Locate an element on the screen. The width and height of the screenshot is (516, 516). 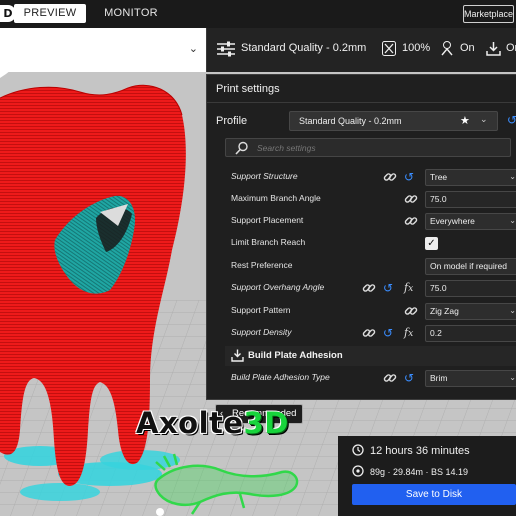
max-branch-angle-input: 75.0 is located at coordinates (470, 199).